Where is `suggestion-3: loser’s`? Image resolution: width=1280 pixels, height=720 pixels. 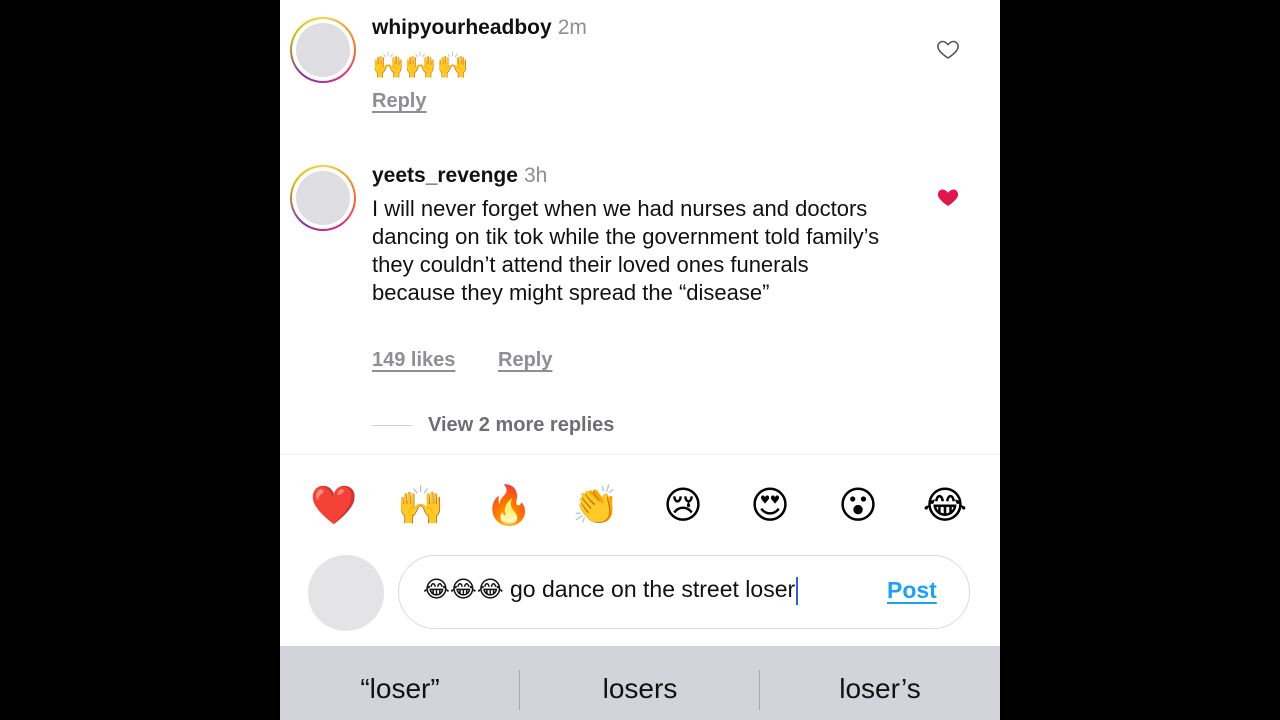 suggestion-3: loser’s is located at coordinates (880, 683).